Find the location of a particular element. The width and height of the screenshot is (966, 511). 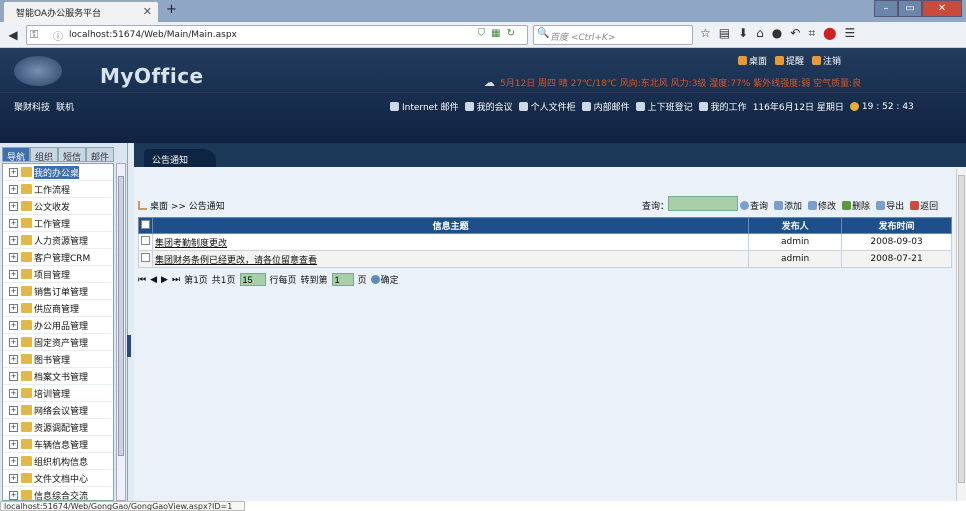

sidebar-item-resources: + 资源调配管理 is located at coordinates (58, 427).